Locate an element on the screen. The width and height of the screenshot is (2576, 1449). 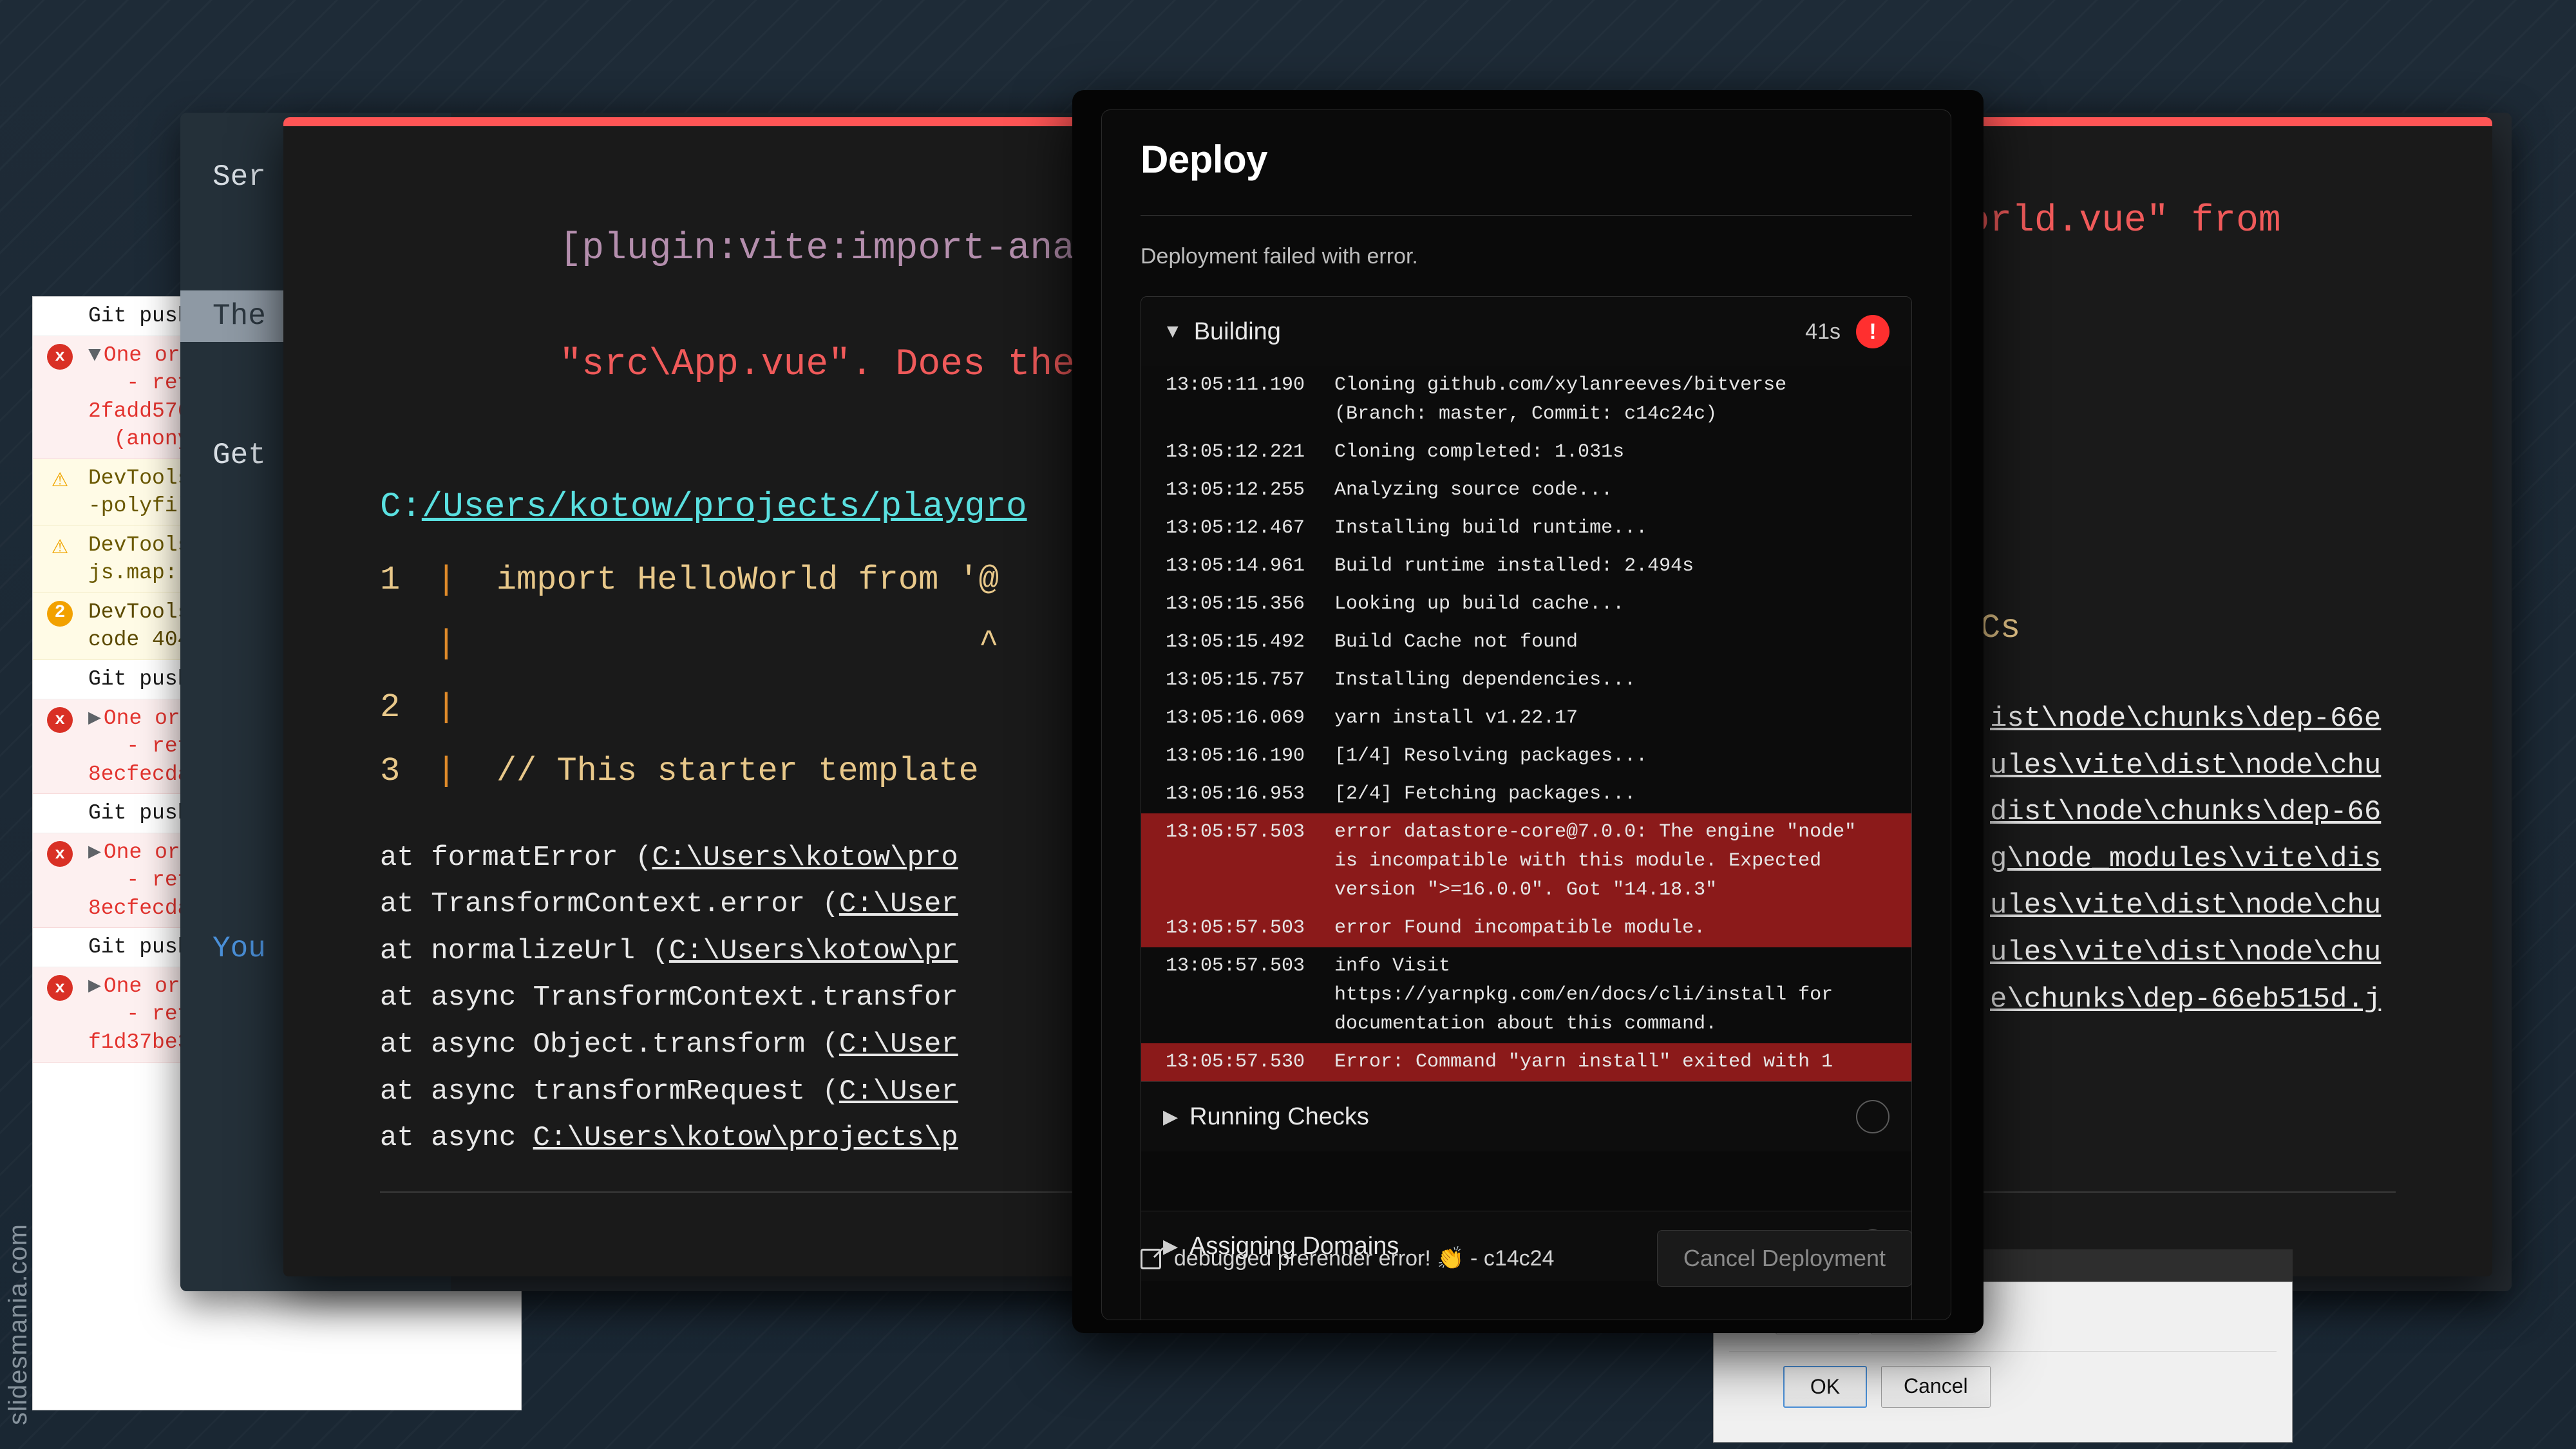
log-timestamp: 13:05:15.757 is located at coordinates (1235, 680).